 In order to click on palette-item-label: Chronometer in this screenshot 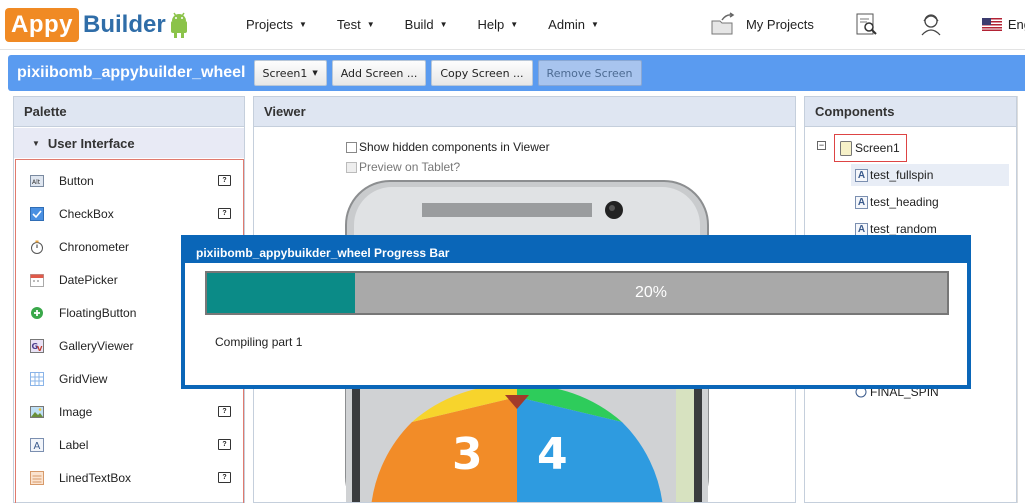, I will do `click(94, 246)`.